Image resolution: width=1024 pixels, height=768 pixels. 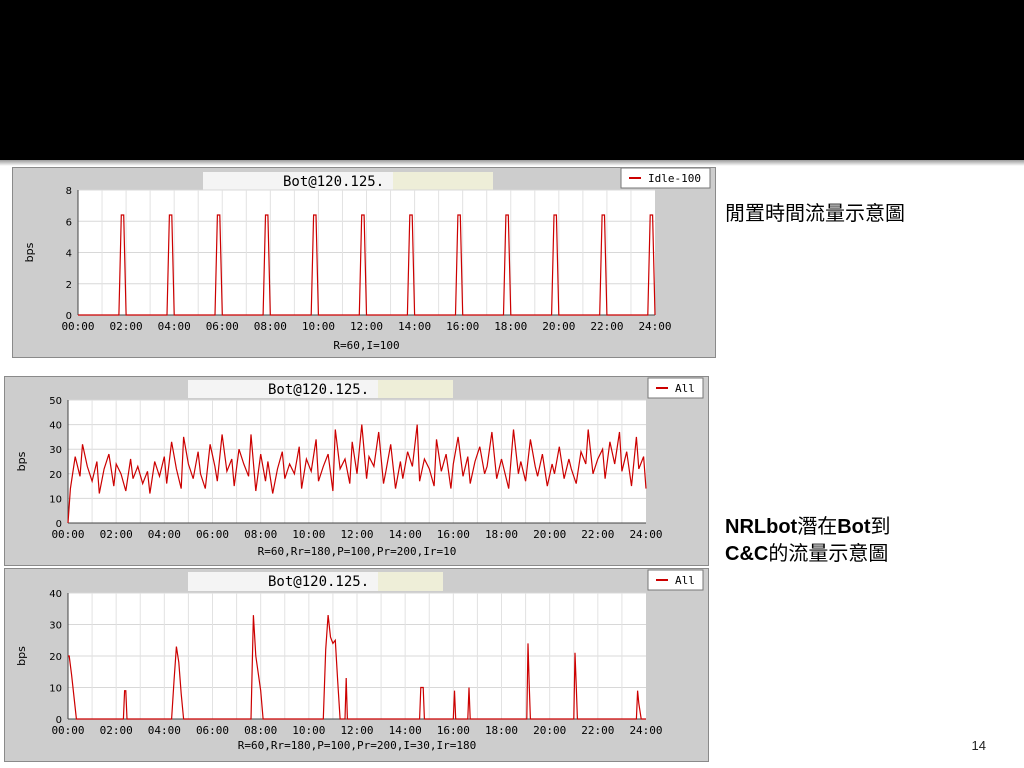 I want to click on caption-idle-traffic: 閒置時間流量示意圖, so click(x=815, y=213).